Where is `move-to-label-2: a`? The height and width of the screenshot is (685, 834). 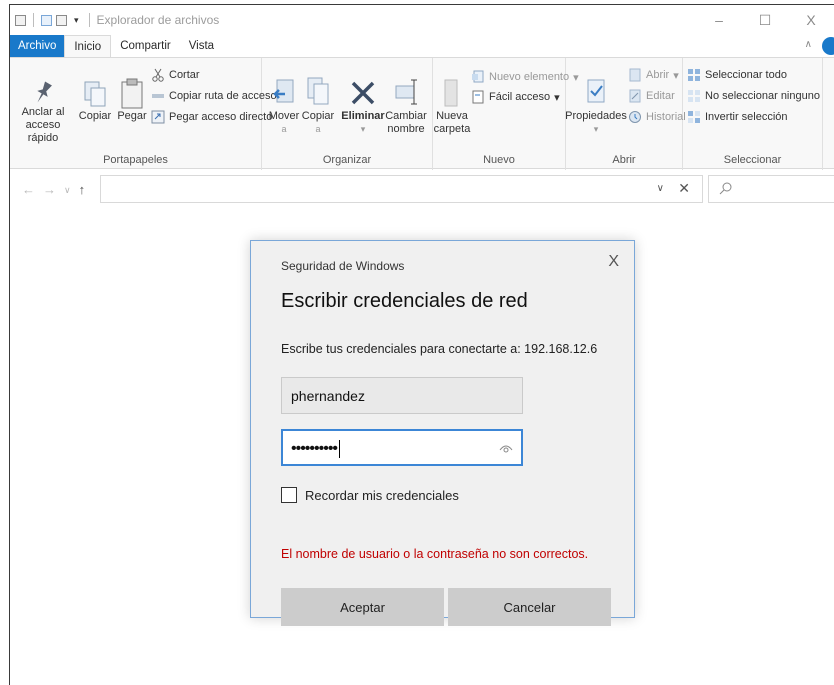 move-to-label-2: a is located at coordinates (284, 129).